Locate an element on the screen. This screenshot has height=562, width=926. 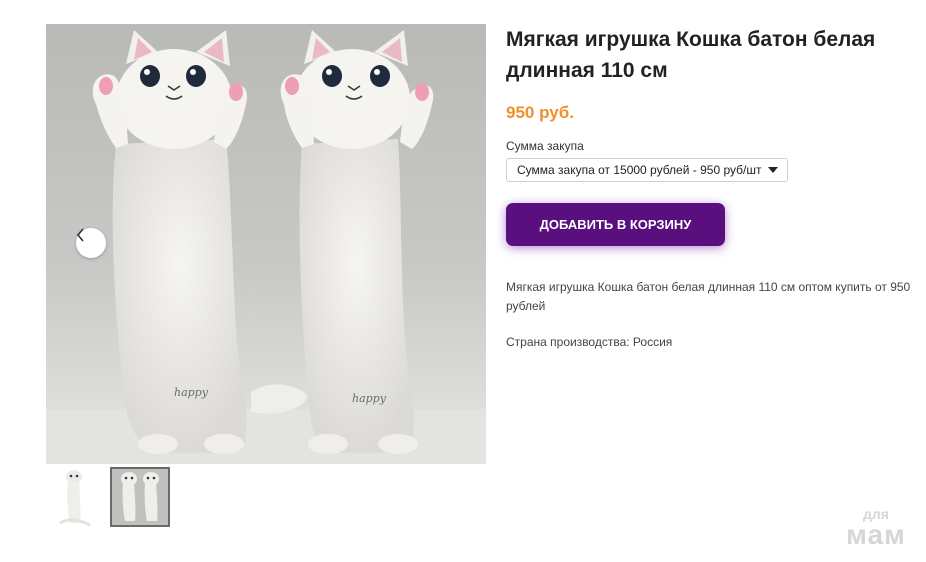
cat-plush-right: happy is located at coordinates (357, 242).